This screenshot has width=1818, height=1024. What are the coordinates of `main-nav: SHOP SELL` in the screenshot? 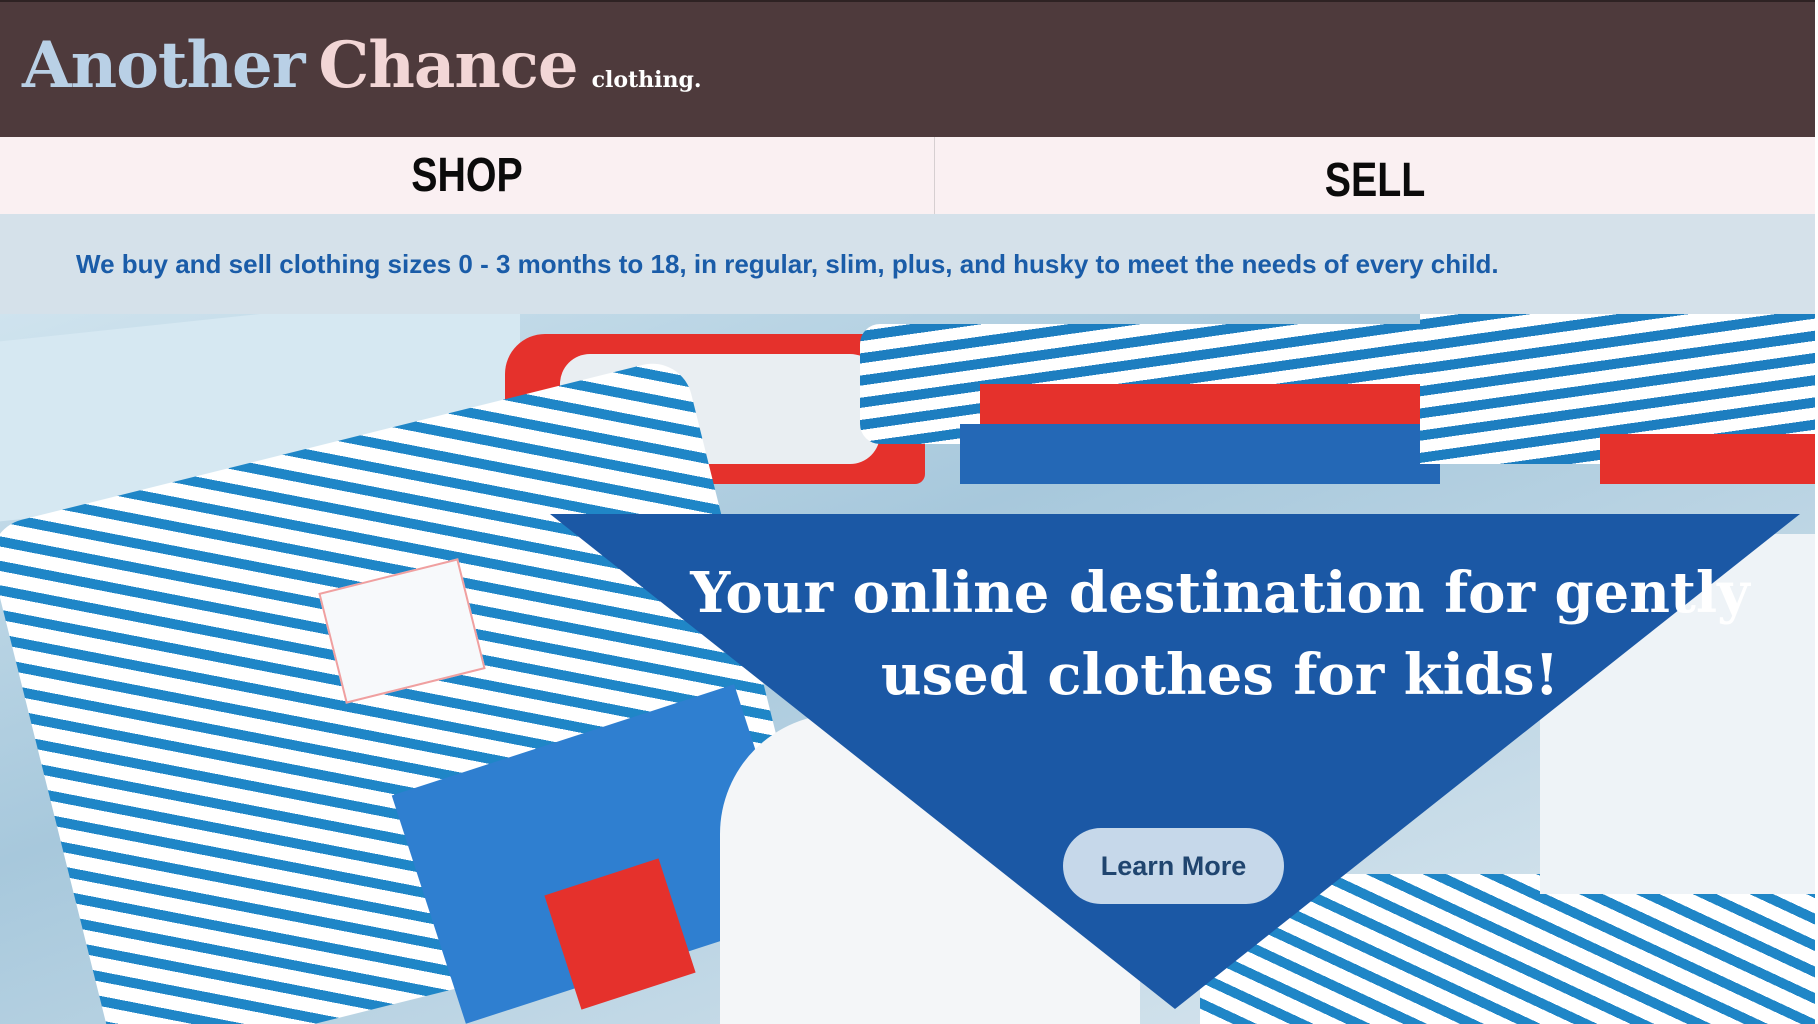 It's located at (907, 176).